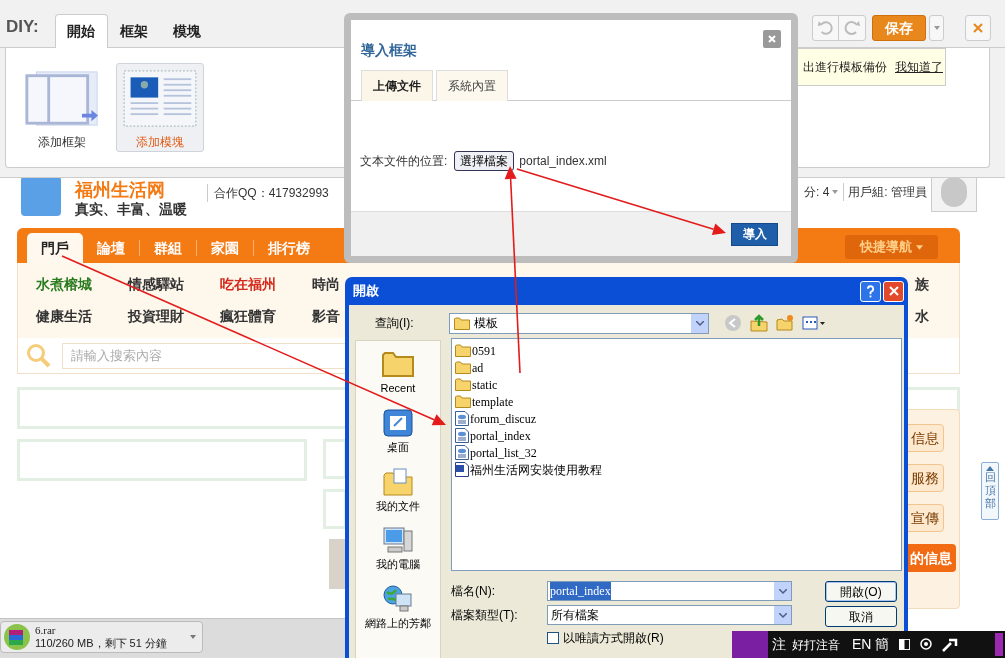 Image resolution: width=1005 pixels, height=658 pixels. What do you see at coordinates (678, 418) in the screenshot?
I see `file-item: forum_discuz` at bounding box center [678, 418].